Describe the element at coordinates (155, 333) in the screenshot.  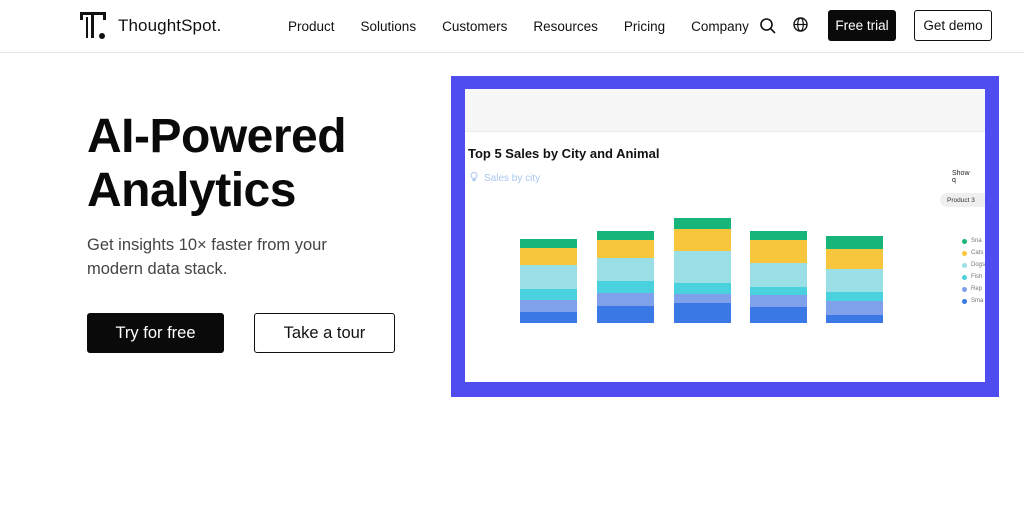
I see `try-for-free-button: Try for free` at that location.